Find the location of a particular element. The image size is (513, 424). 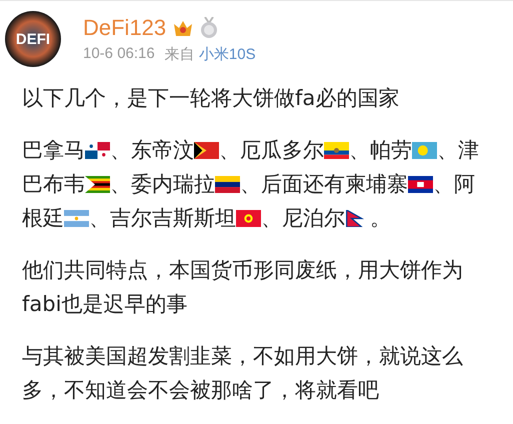

country-name: 巴布韦 is located at coordinates (53, 184).